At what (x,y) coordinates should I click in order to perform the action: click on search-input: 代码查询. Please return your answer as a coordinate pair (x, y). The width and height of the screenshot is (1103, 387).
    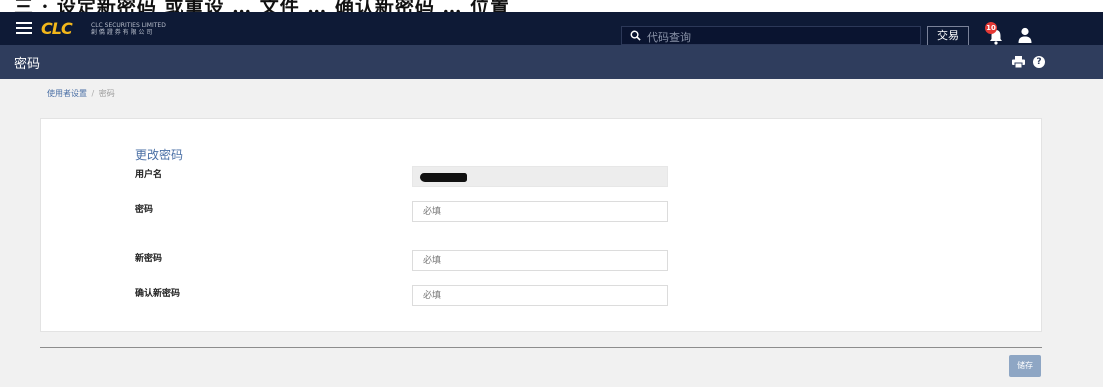
    Looking at the image, I should click on (771, 35).